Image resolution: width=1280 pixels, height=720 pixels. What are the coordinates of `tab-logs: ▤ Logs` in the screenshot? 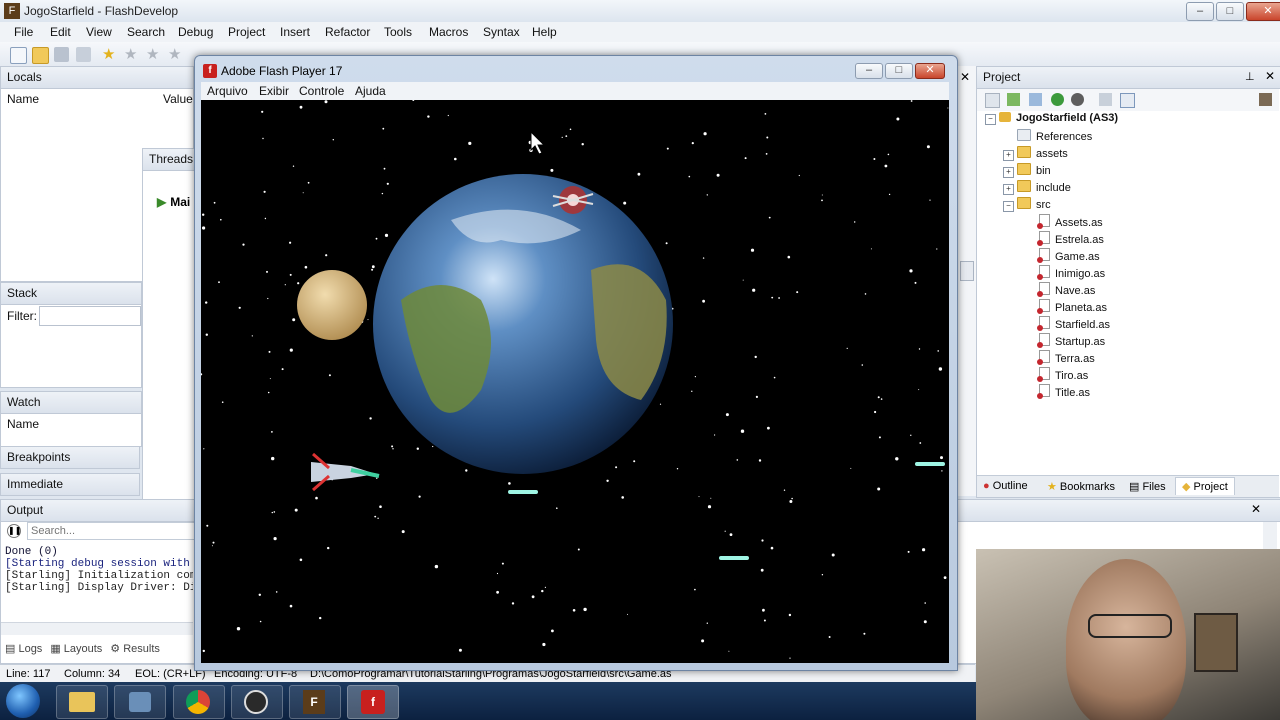 It's located at (23, 648).